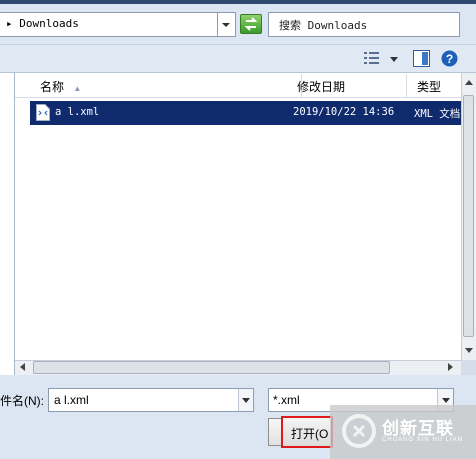  What do you see at coordinates (49, 23) in the screenshot?
I see `address-path-text: Downloads` at bounding box center [49, 23].